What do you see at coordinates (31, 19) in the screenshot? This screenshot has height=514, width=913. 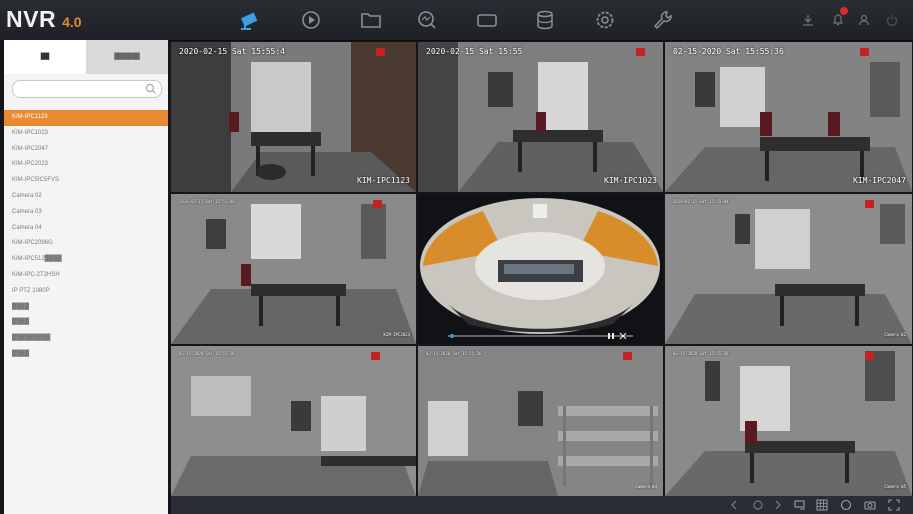 I see `brand-name: NVR` at bounding box center [31, 19].